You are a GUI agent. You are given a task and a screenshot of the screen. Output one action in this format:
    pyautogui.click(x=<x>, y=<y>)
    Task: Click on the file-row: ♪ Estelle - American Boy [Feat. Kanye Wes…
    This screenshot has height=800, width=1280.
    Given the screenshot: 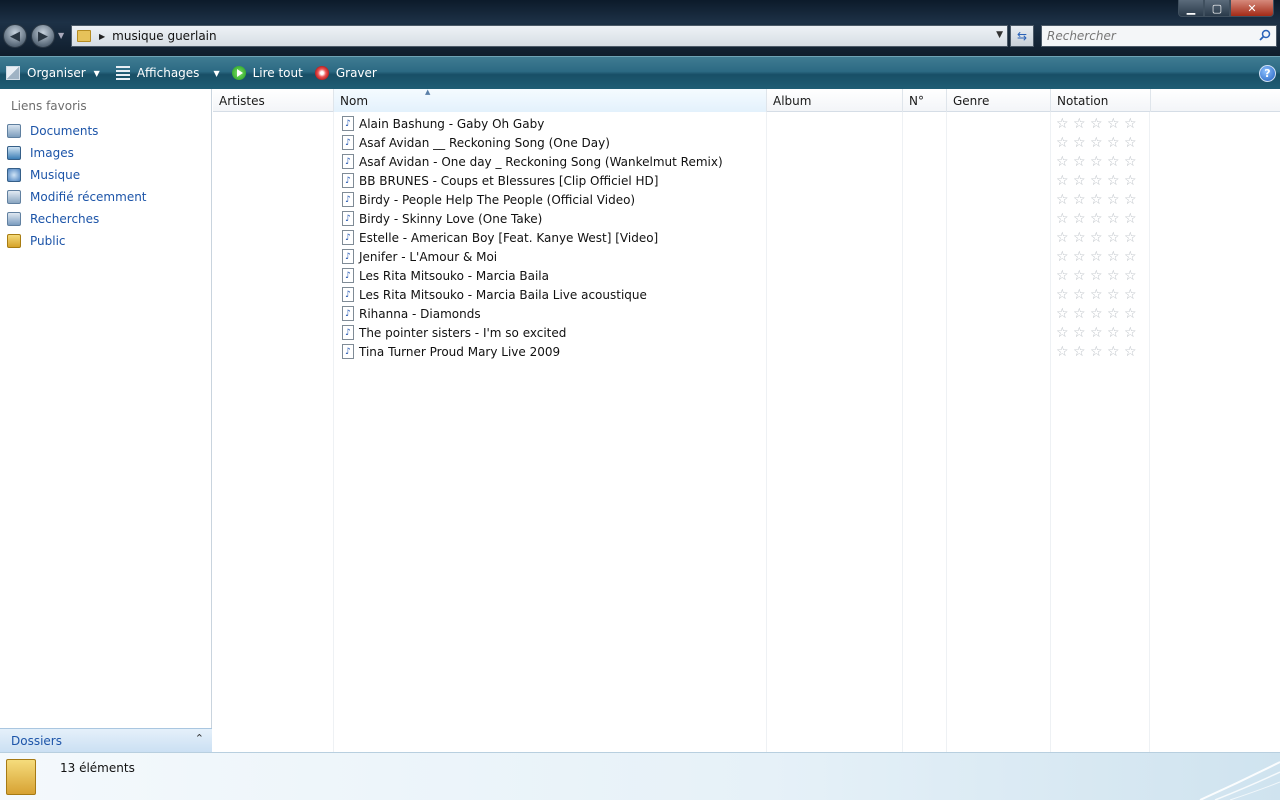 What is the action you would take?
    pyautogui.click(x=532, y=237)
    